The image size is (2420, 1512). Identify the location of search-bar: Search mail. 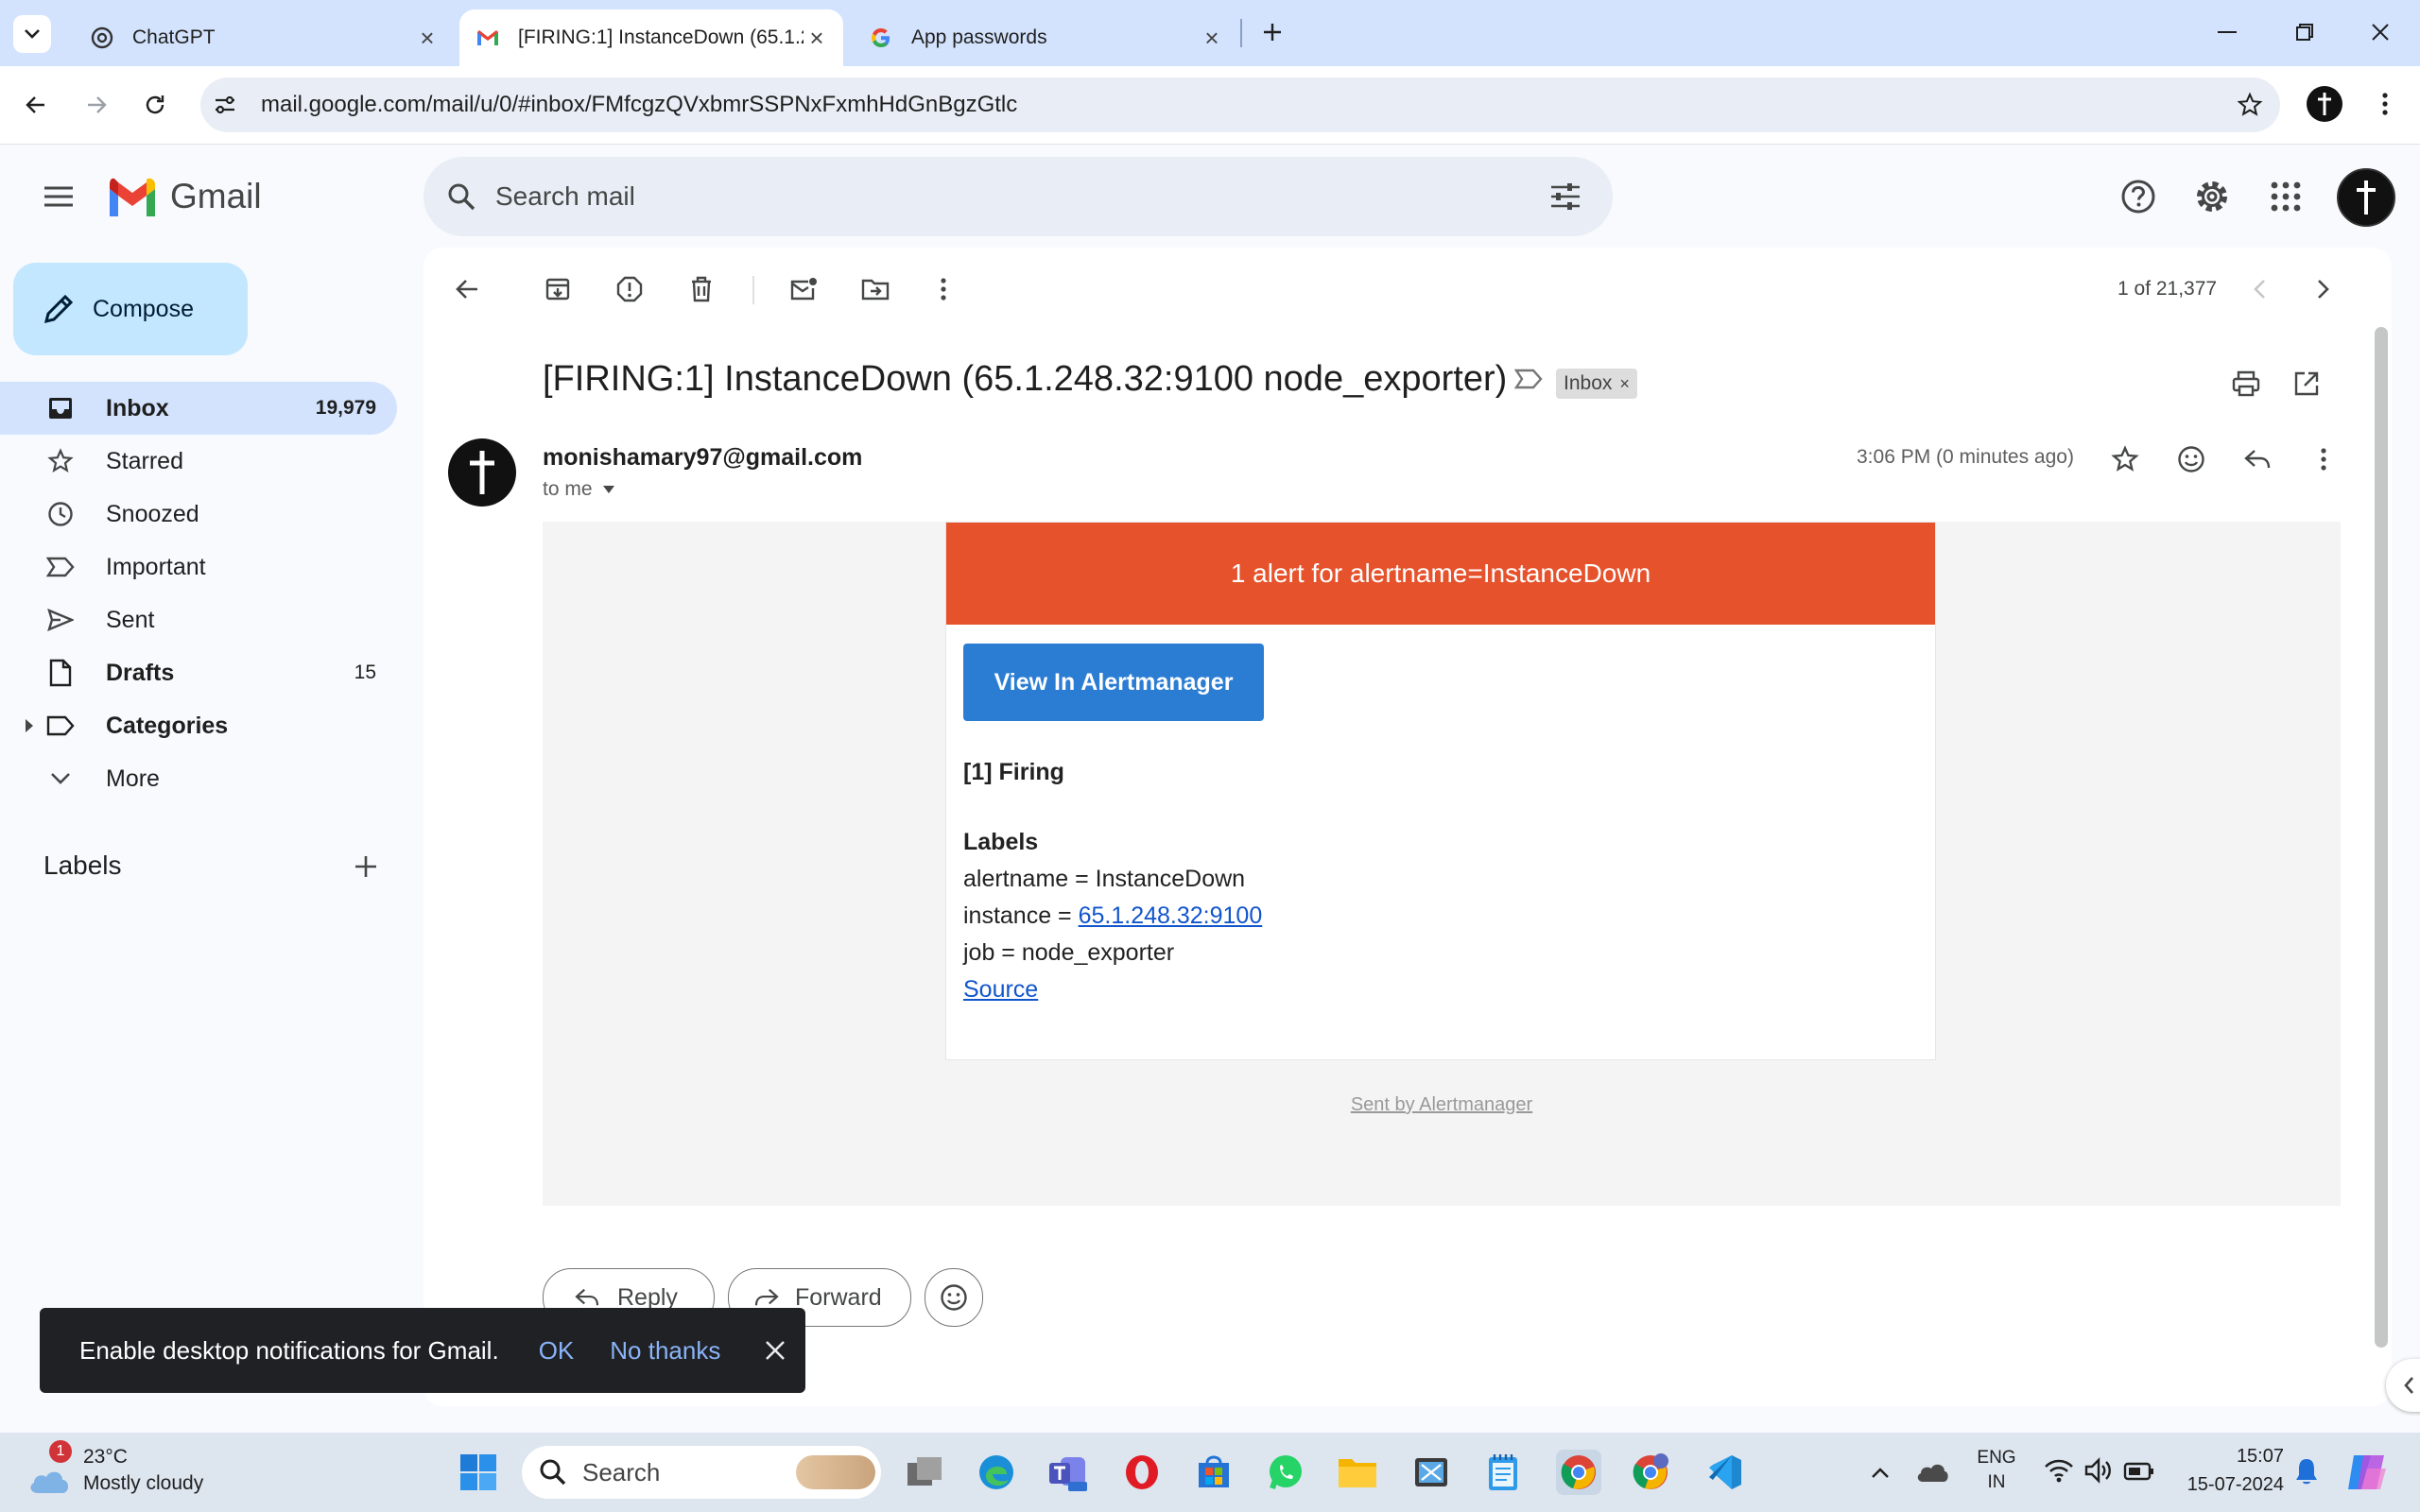
(1019, 196).